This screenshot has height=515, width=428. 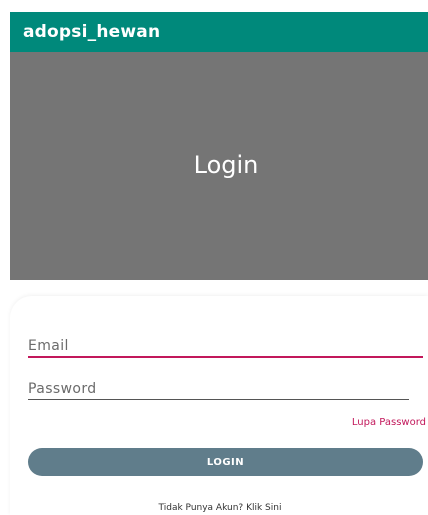 I want to click on app-bar: adopsi_hewan, so click(x=219, y=32).